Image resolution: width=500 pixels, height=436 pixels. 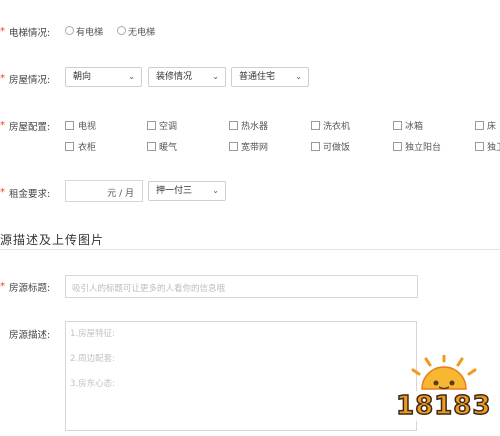 What do you see at coordinates (479, 146) in the screenshot?
I see `checkbox-private-bath` at bounding box center [479, 146].